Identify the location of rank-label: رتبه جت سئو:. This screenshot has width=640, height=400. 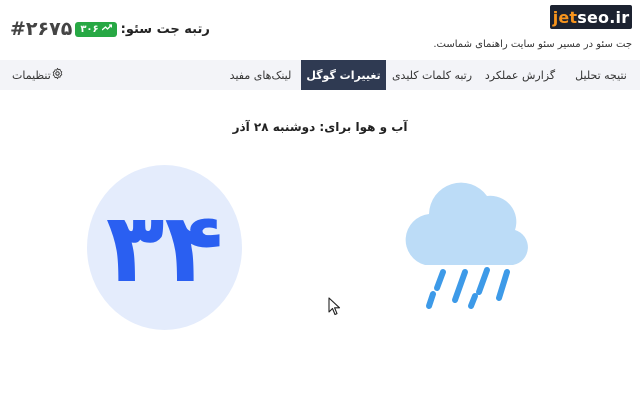
(165, 29).